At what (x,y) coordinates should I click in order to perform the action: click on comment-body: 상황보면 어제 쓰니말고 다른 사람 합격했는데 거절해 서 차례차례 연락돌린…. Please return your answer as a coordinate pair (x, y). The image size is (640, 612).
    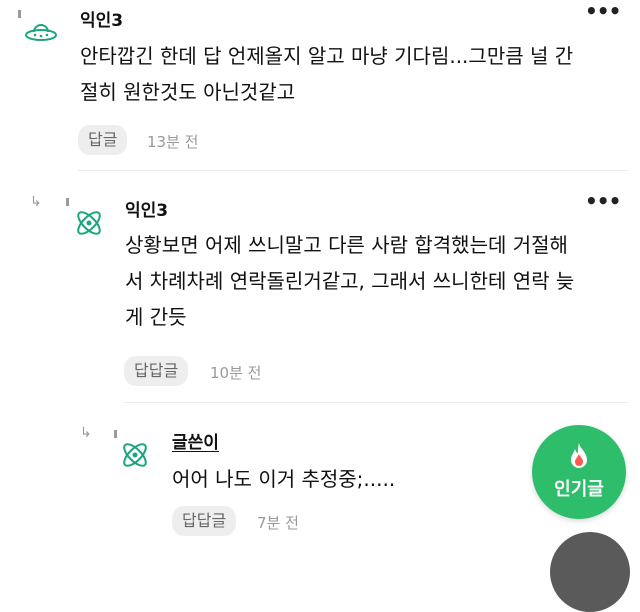
    Looking at the image, I should click on (349, 281).